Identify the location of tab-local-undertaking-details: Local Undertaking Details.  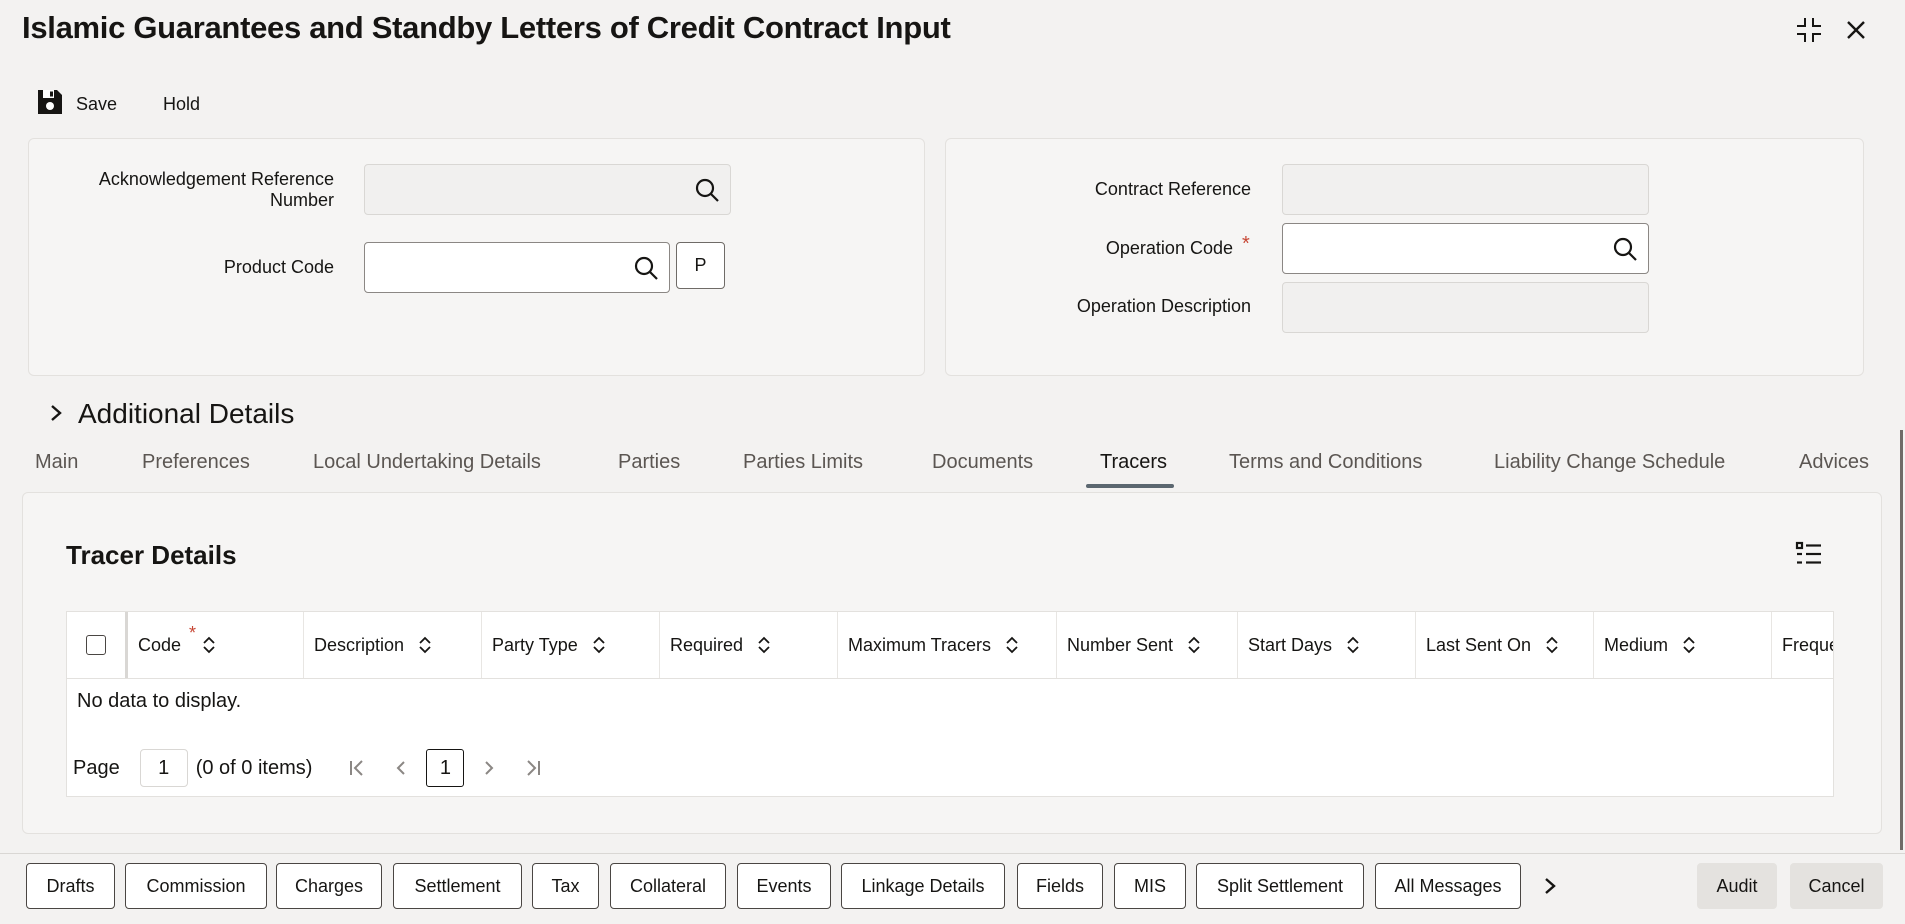
(427, 468).